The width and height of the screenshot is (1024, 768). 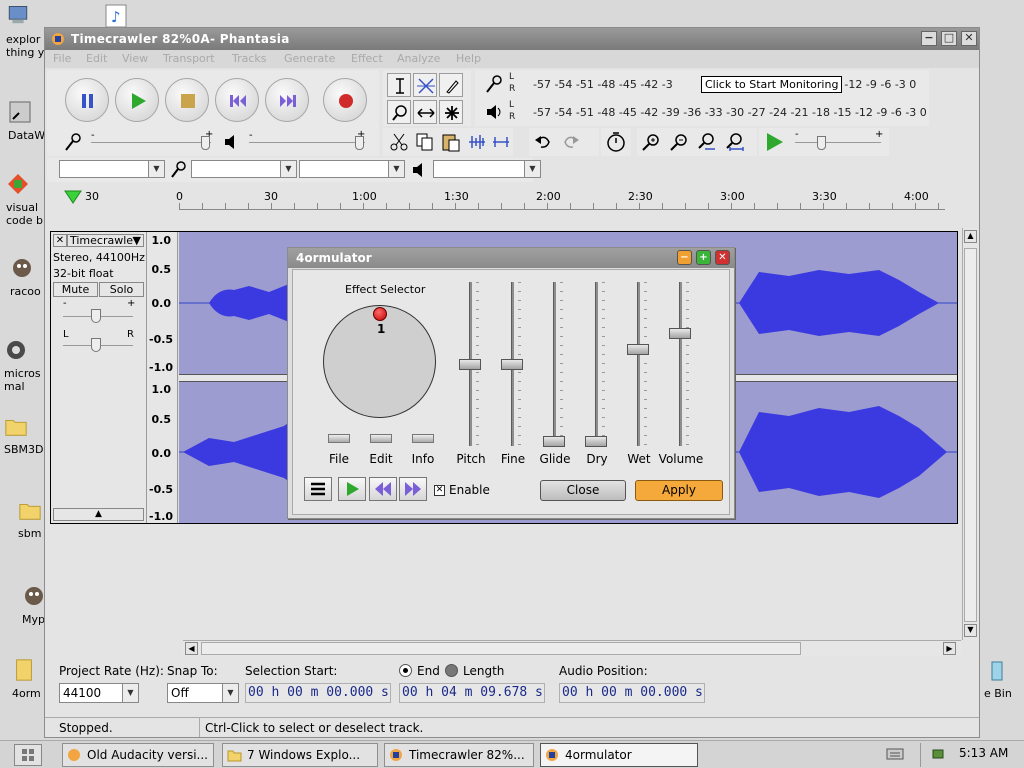 What do you see at coordinates (735, 142) in the screenshot?
I see `fit-project-icon` at bounding box center [735, 142].